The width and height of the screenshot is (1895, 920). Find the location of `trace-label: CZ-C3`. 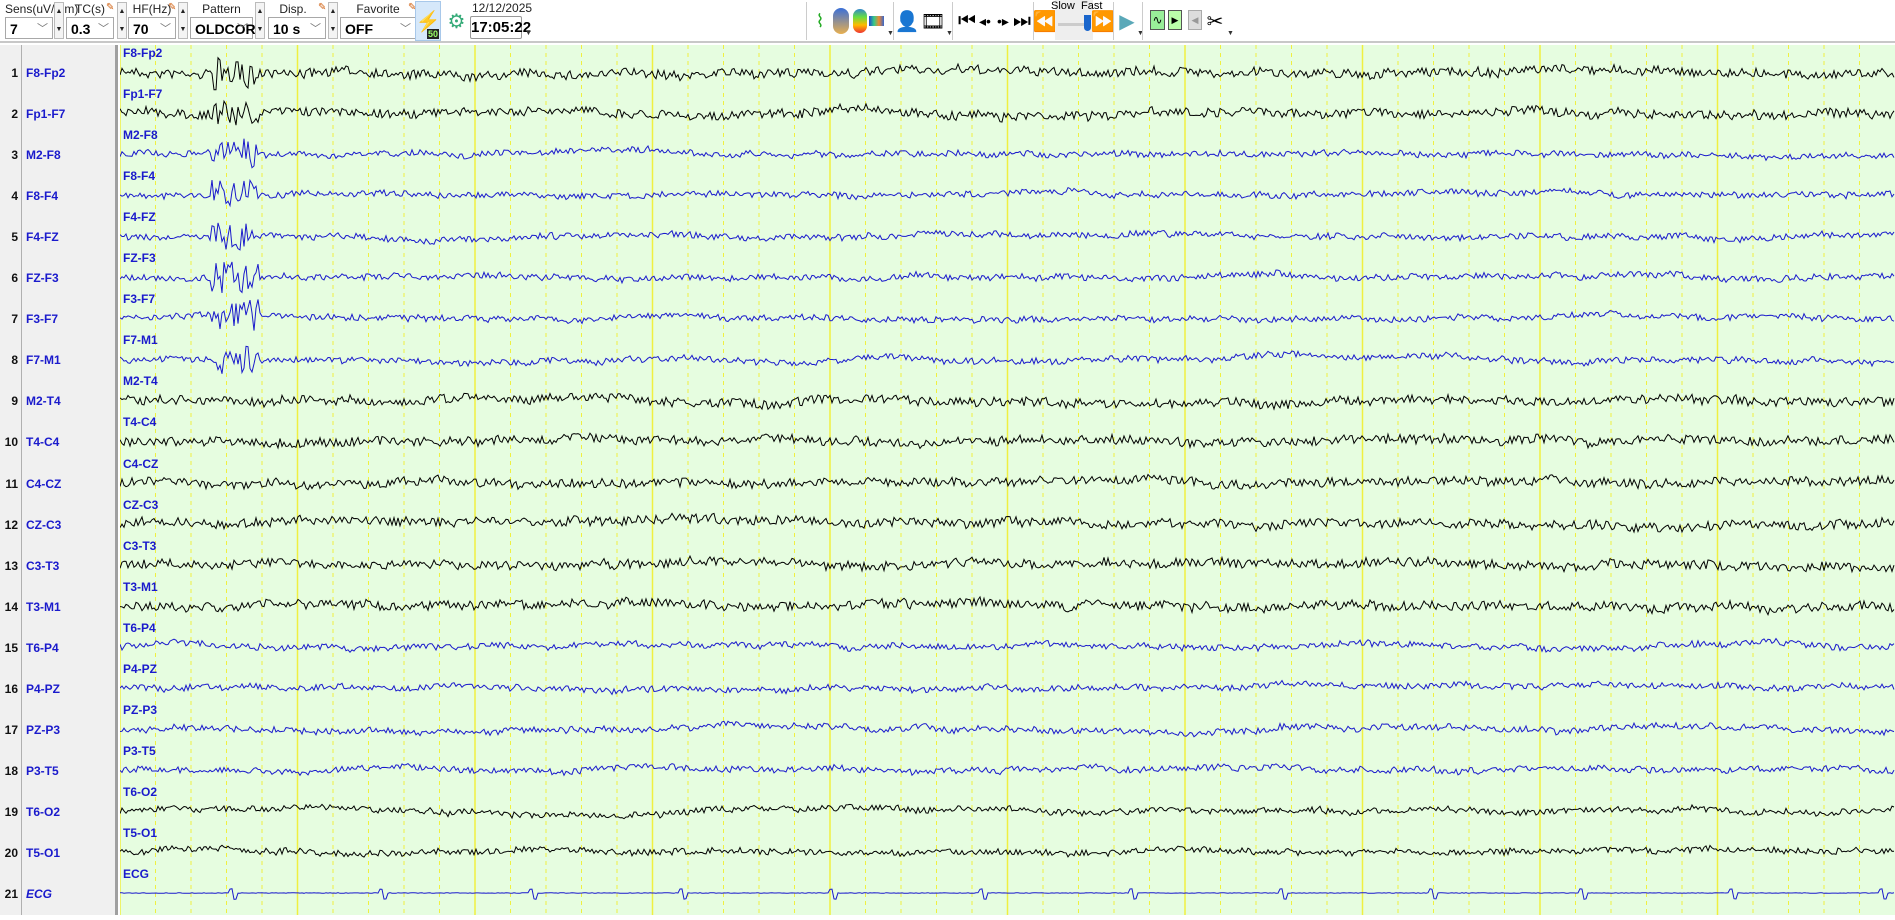

trace-label: CZ-C3 is located at coordinates (141, 504).